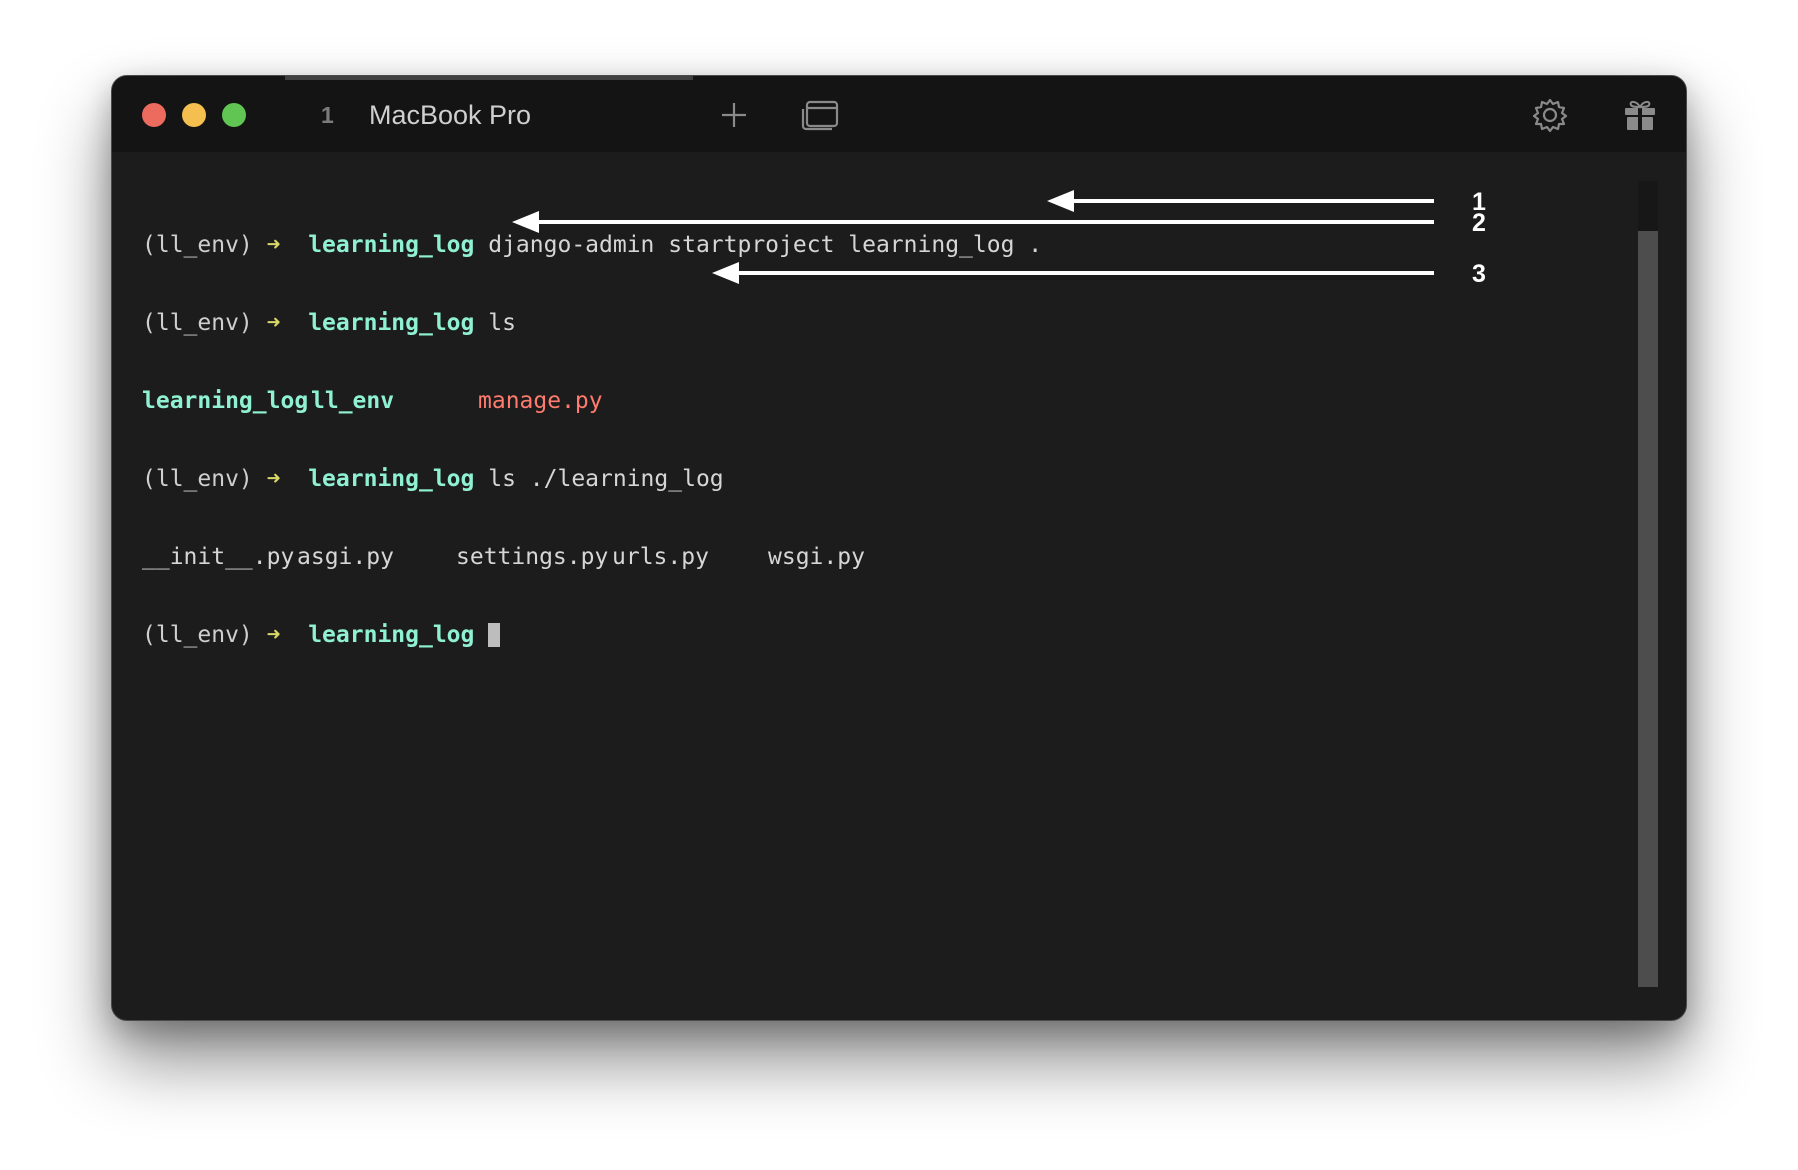  I want to click on command-text: ls, so click(502, 323).